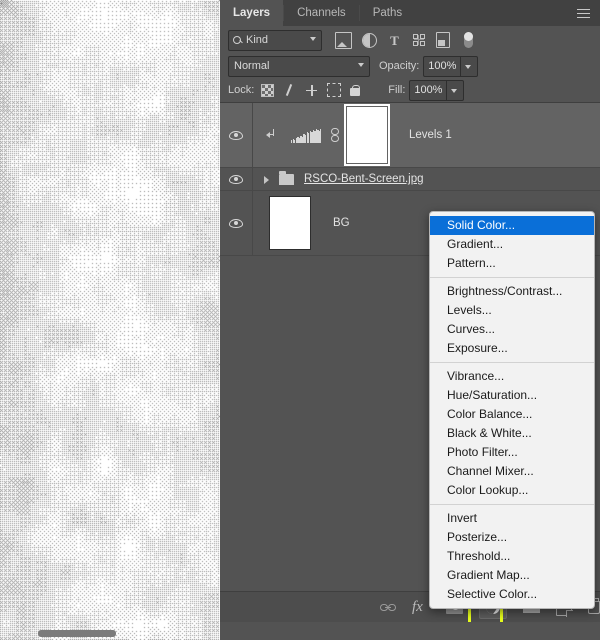  What do you see at coordinates (252, 66) in the screenshot?
I see `blend-mode-value: Normal` at bounding box center [252, 66].